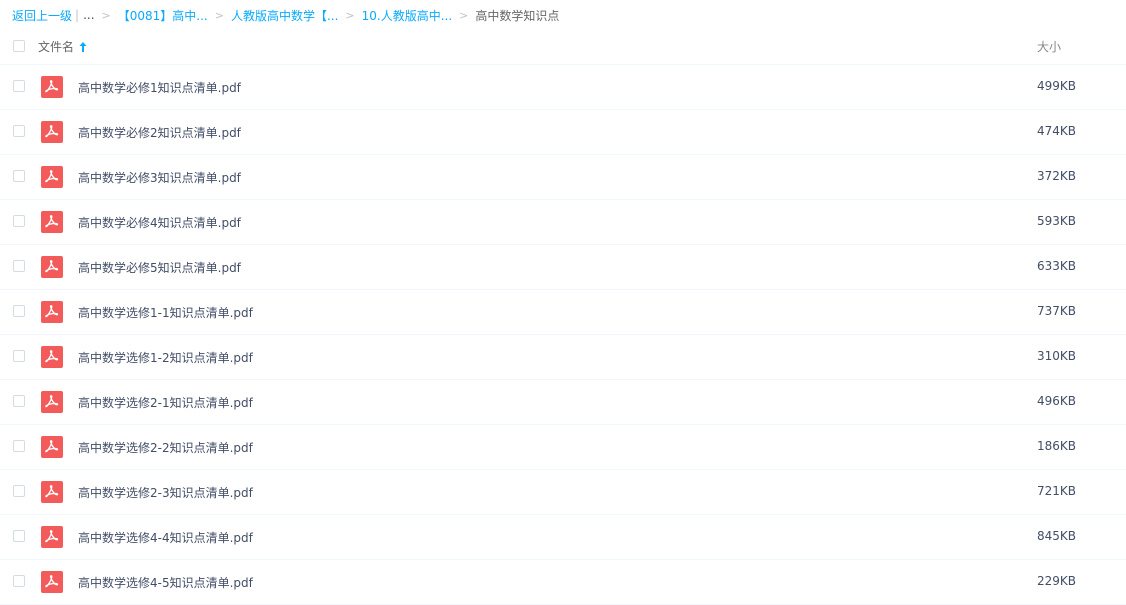 The image size is (1126, 605). What do you see at coordinates (83, 47) in the screenshot?
I see `arrow-up-icon` at bounding box center [83, 47].